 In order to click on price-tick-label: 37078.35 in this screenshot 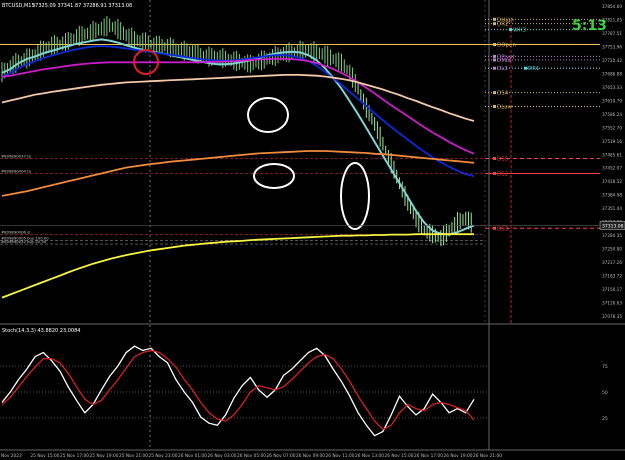, I will do `click(612, 316)`.